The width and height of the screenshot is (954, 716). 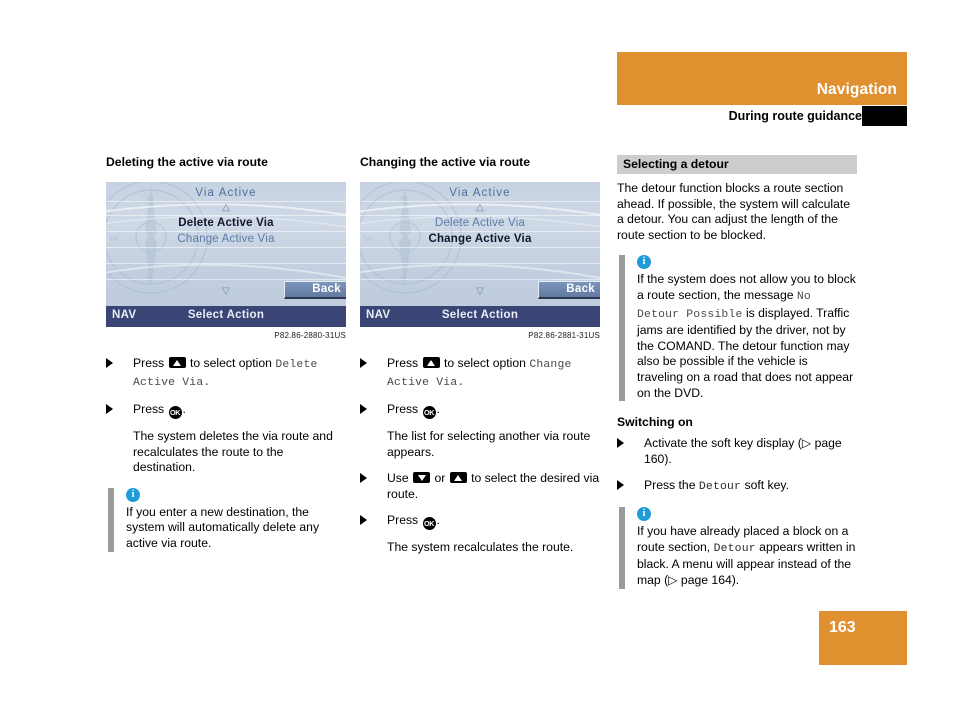 What do you see at coordinates (737, 164) in the screenshot?
I see `section-title-selecting-a-detour: Selecting a detour` at bounding box center [737, 164].